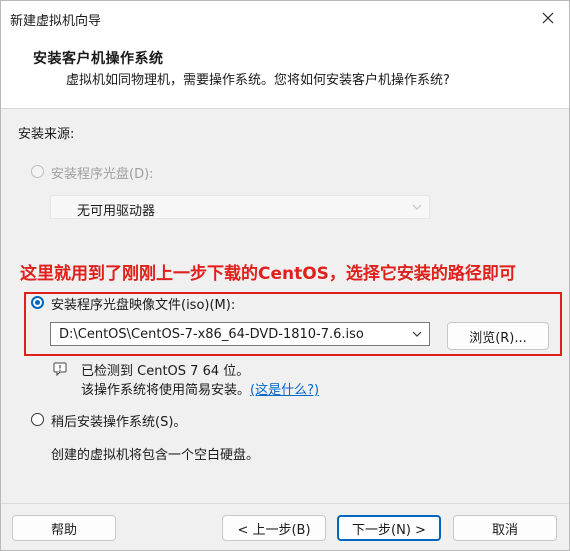  I want to click on back-button: < 上一步(B), so click(274, 528).